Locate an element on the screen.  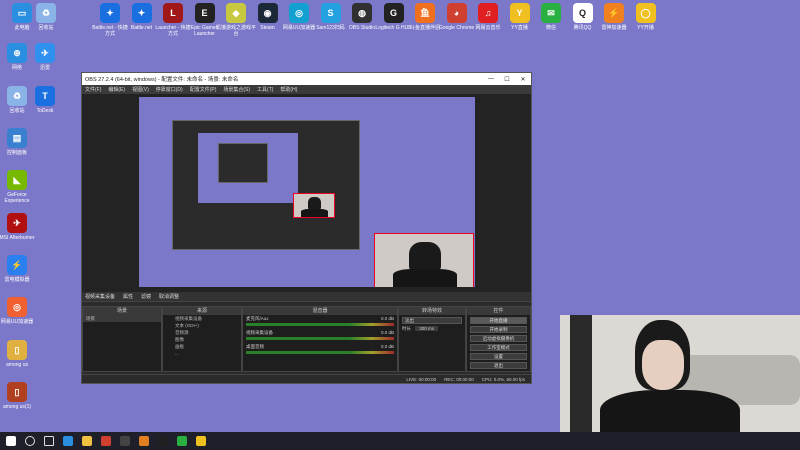
taskbar is located at coordinates (400, 441).